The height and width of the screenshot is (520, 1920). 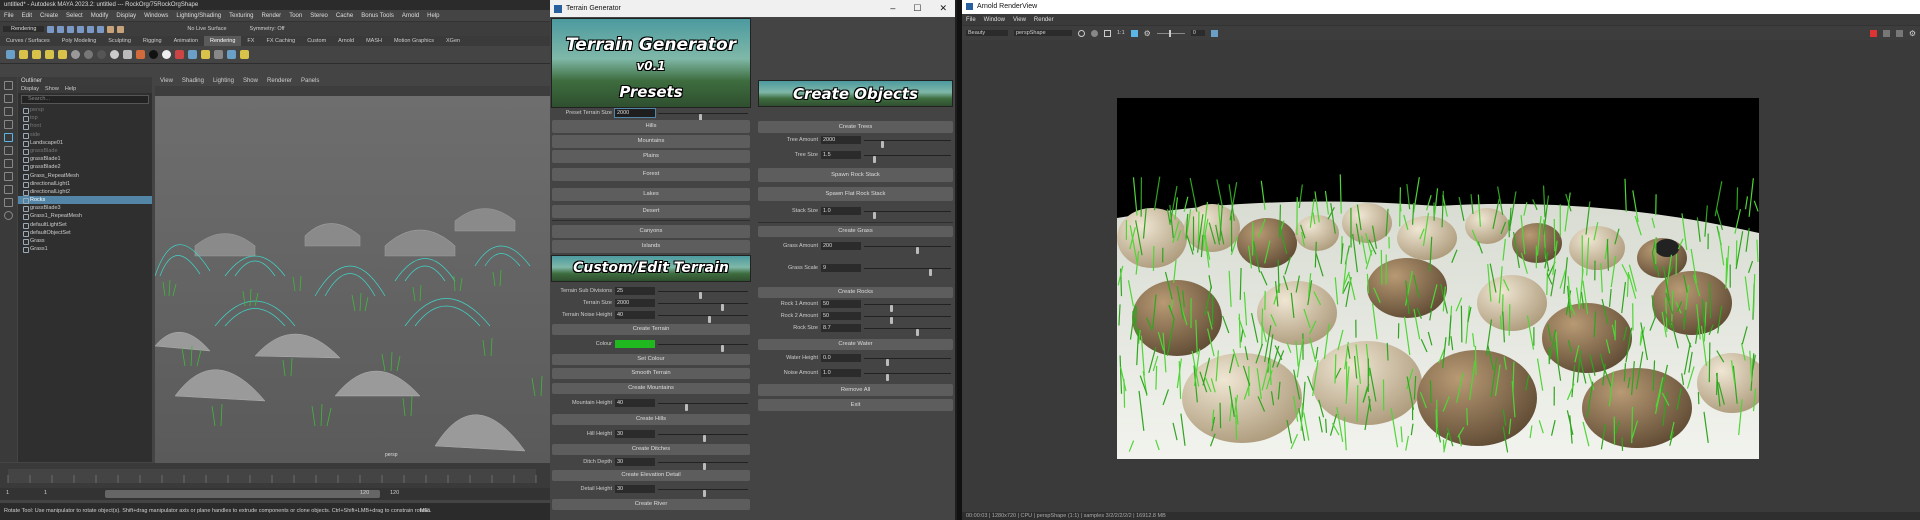 What do you see at coordinates (1019, 19) in the screenshot?
I see `arv-menu-2: View` at bounding box center [1019, 19].